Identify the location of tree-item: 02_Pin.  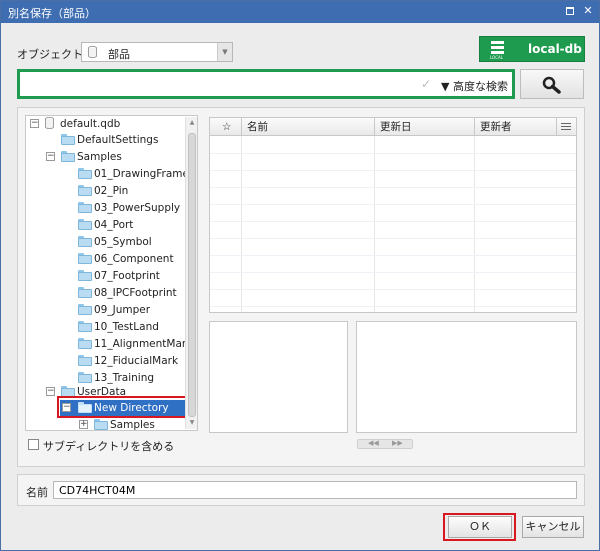
(106, 191).